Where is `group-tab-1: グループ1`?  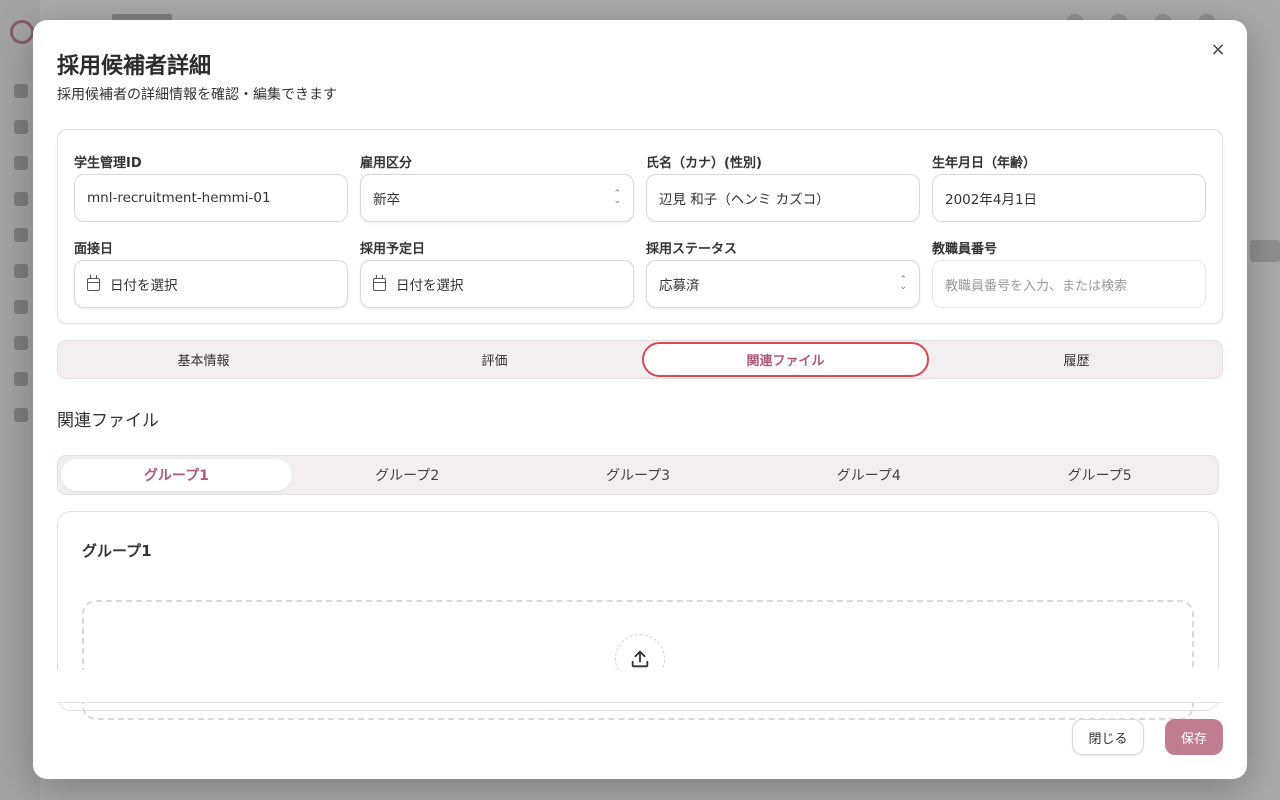 group-tab-1: グループ1 is located at coordinates (176, 475).